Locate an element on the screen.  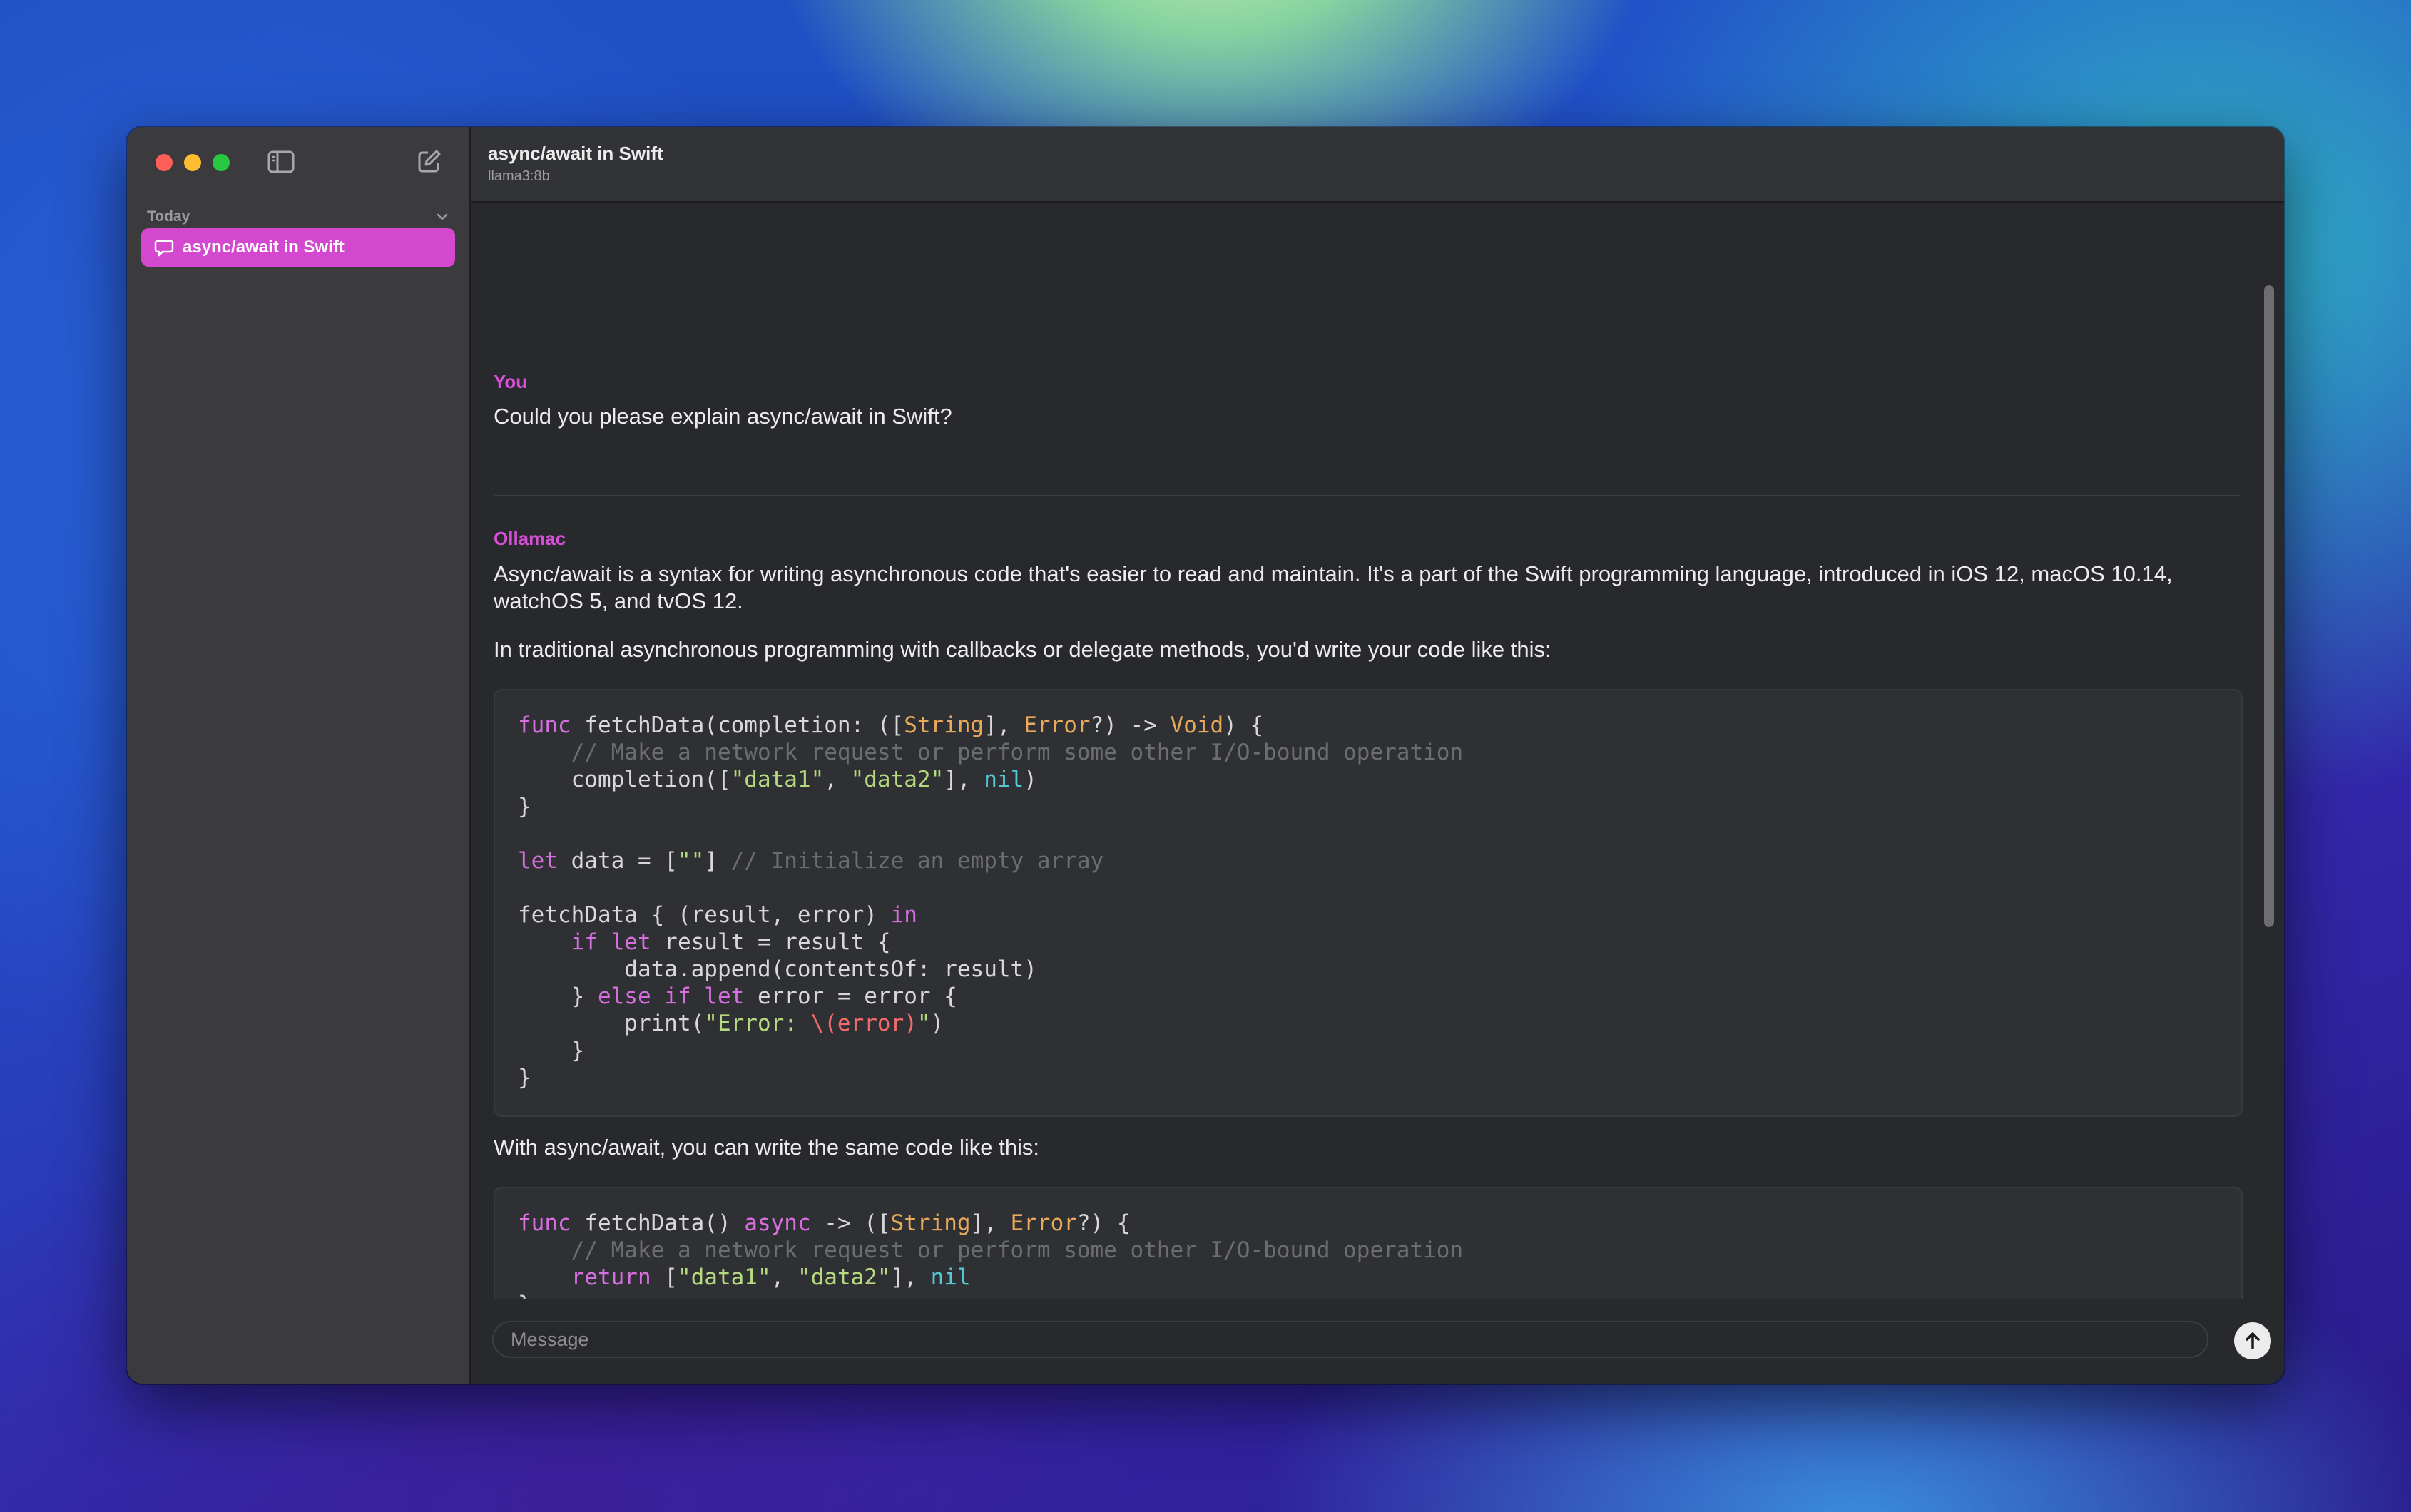
minimize-button is located at coordinates (192, 162).